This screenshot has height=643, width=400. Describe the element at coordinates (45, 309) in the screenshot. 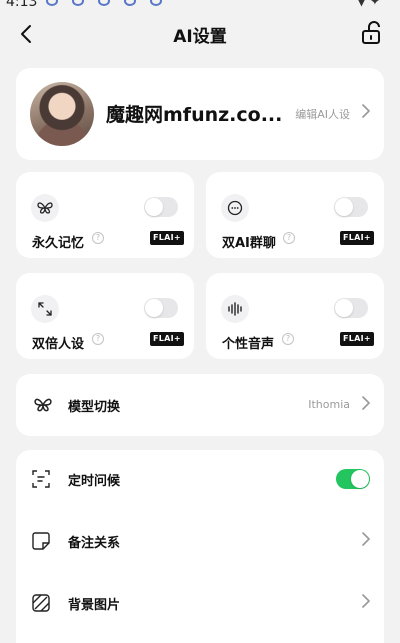

I see `expand-arrows-icon` at that location.